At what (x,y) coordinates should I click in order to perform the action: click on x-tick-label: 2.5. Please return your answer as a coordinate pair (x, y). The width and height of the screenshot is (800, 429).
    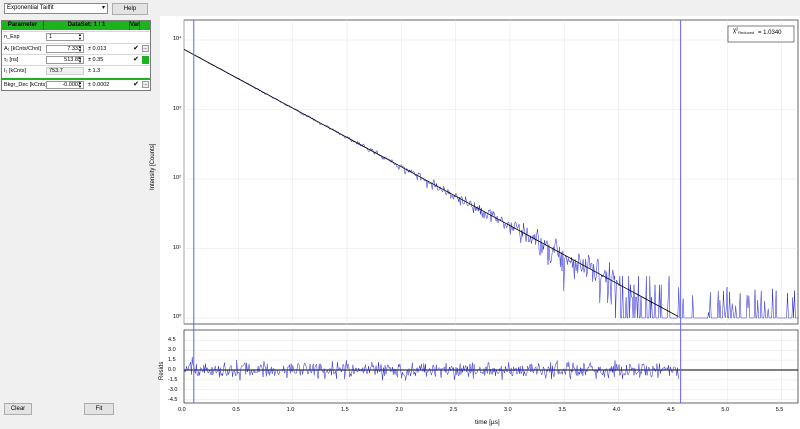
    Looking at the image, I should click on (453, 410).